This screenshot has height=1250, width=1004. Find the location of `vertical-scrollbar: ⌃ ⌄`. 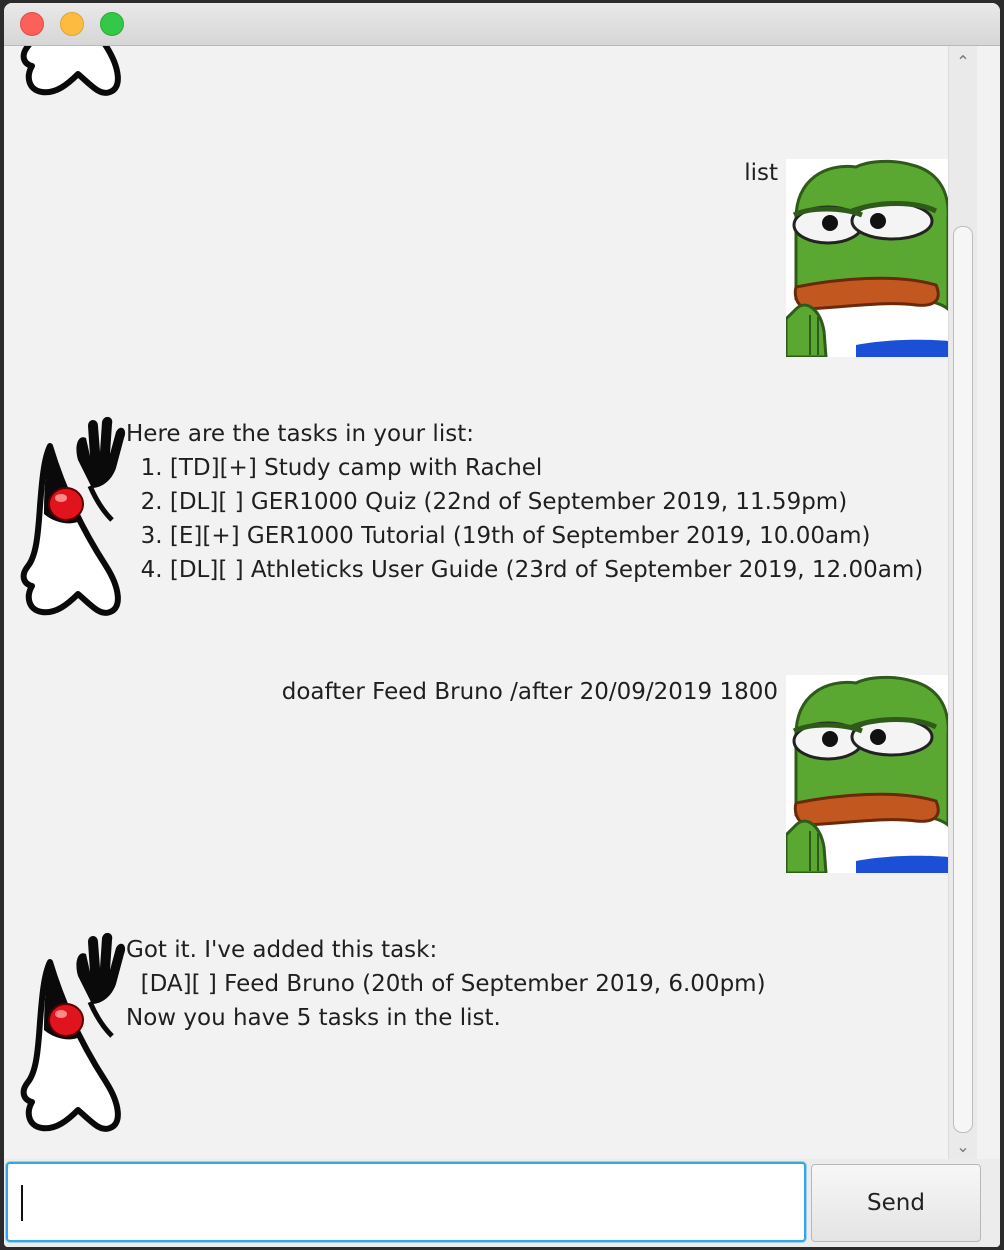

vertical-scrollbar: ⌃ ⌄ is located at coordinates (962, 602).